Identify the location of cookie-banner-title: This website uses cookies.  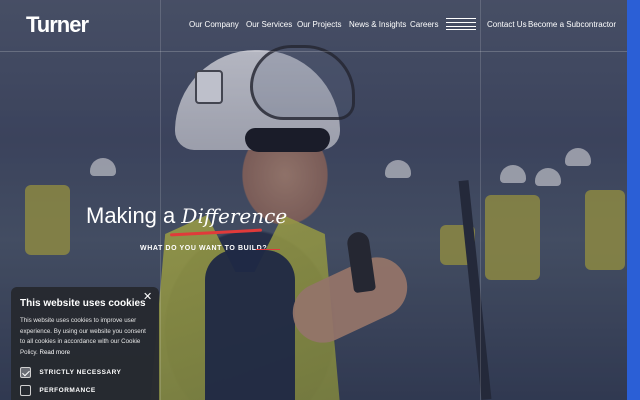
(83, 303).